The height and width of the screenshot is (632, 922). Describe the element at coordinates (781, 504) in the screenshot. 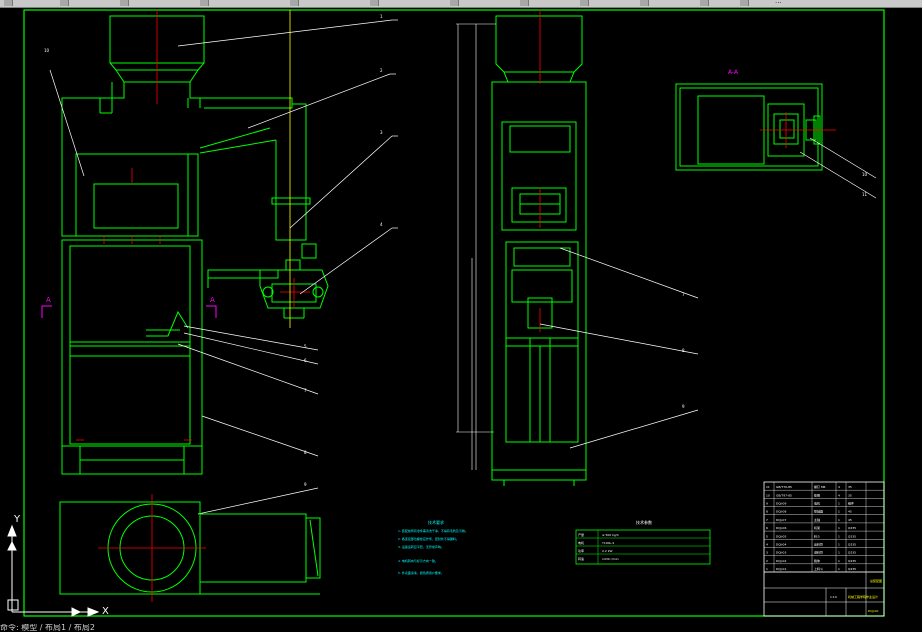

I see `bom-cell: DQJ-09` at that location.